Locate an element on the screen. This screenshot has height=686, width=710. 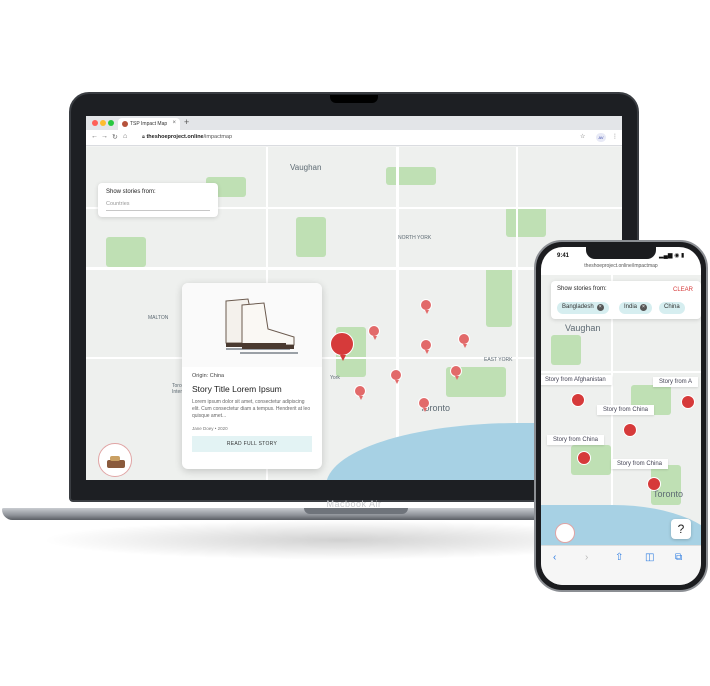
story-label-china-2: Story from China is located at coordinates (576, 440).